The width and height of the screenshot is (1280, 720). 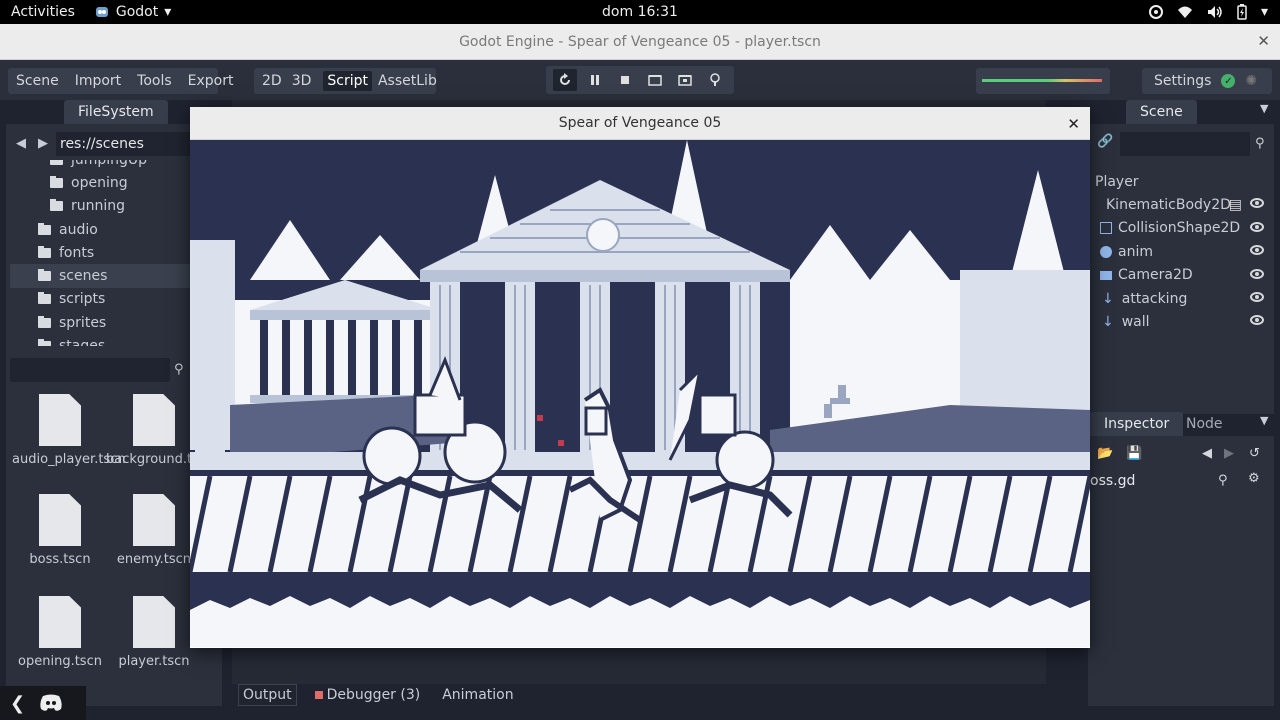 I want to click on node-anim: anim, so click(x=1180, y=251).